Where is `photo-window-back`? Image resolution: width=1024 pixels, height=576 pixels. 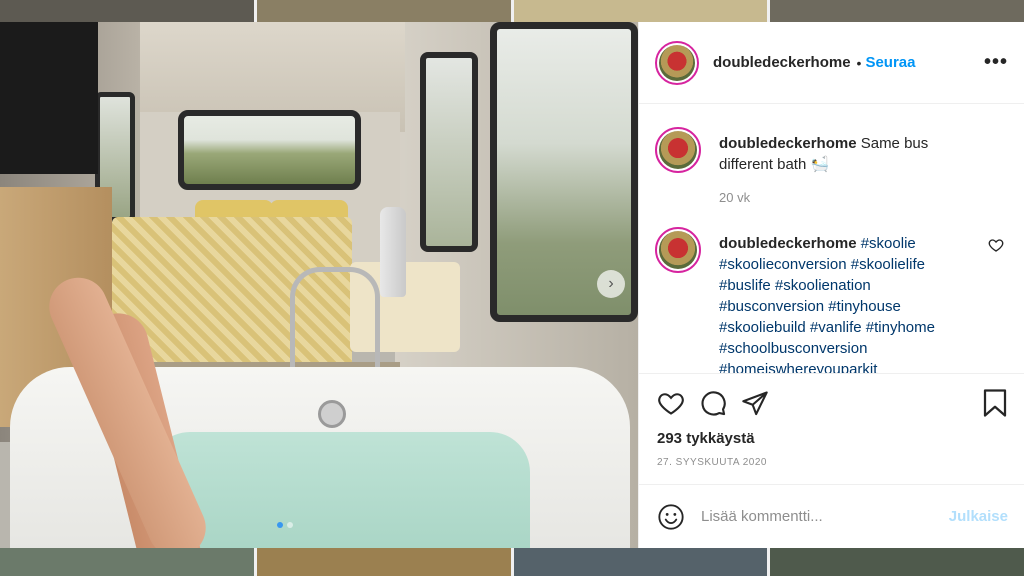 photo-window-back is located at coordinates (269, 150).